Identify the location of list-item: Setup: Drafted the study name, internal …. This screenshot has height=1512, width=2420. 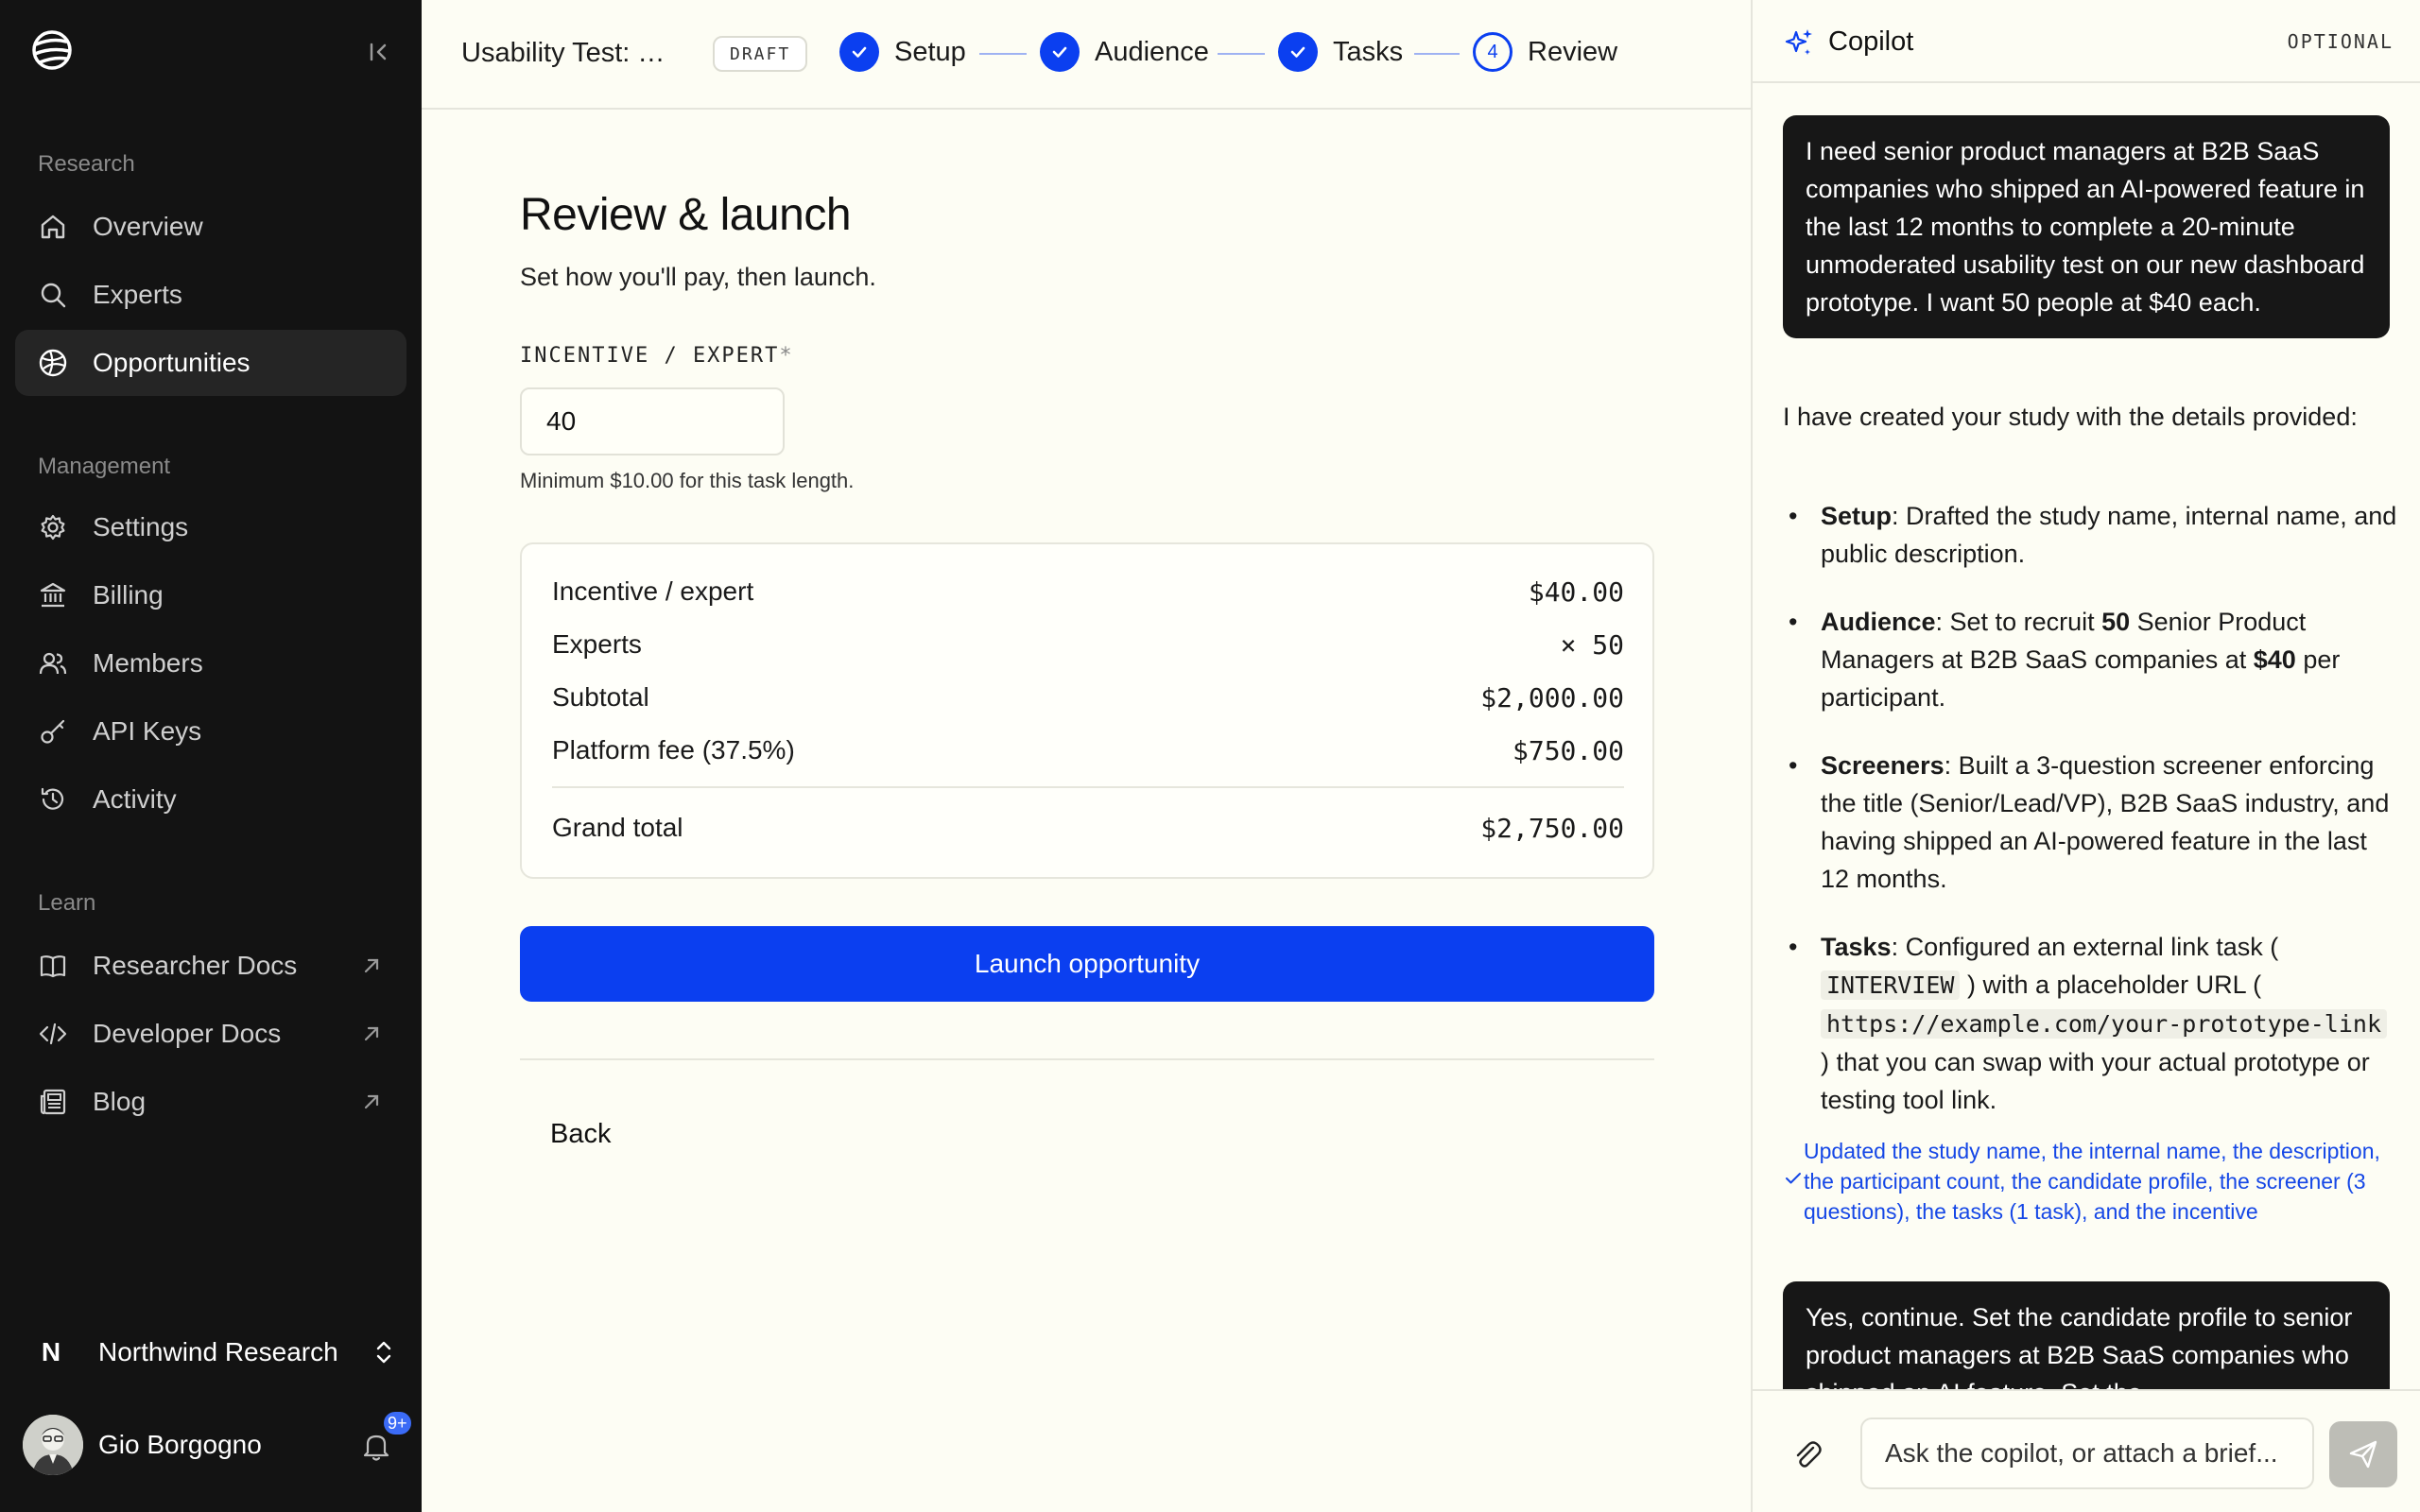
(2090, 535).